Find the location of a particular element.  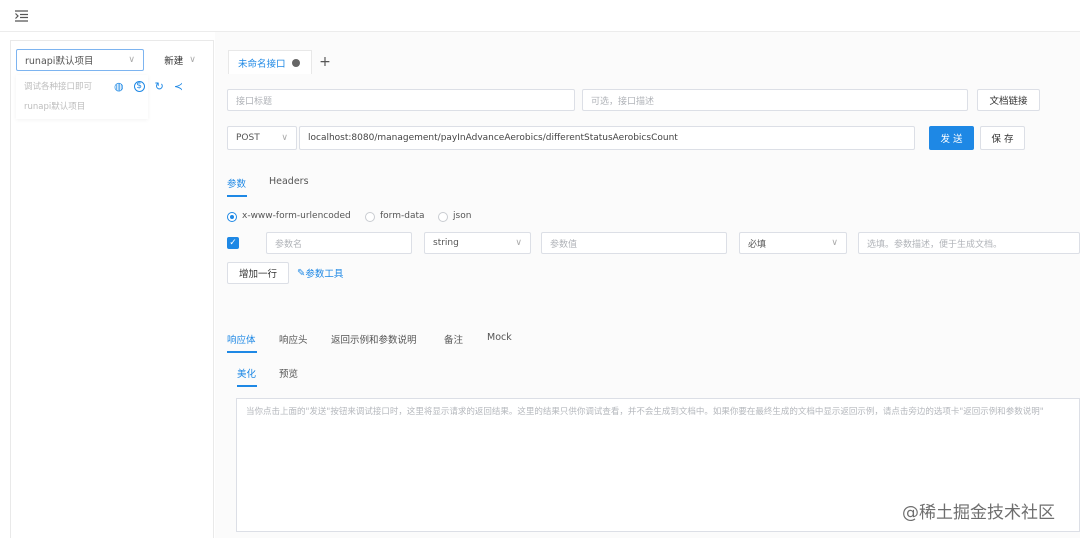

dropdown-item: runapi默认项目 is located at coordinates (54, 106).